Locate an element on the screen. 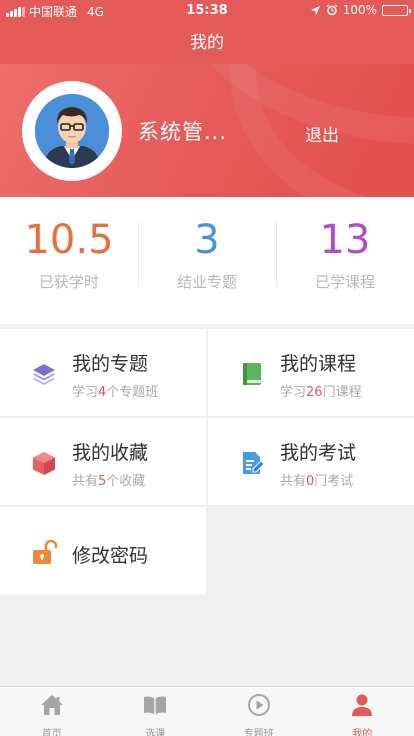 The image size is (414, 736). home-icon is located at coordinates (51, 705).